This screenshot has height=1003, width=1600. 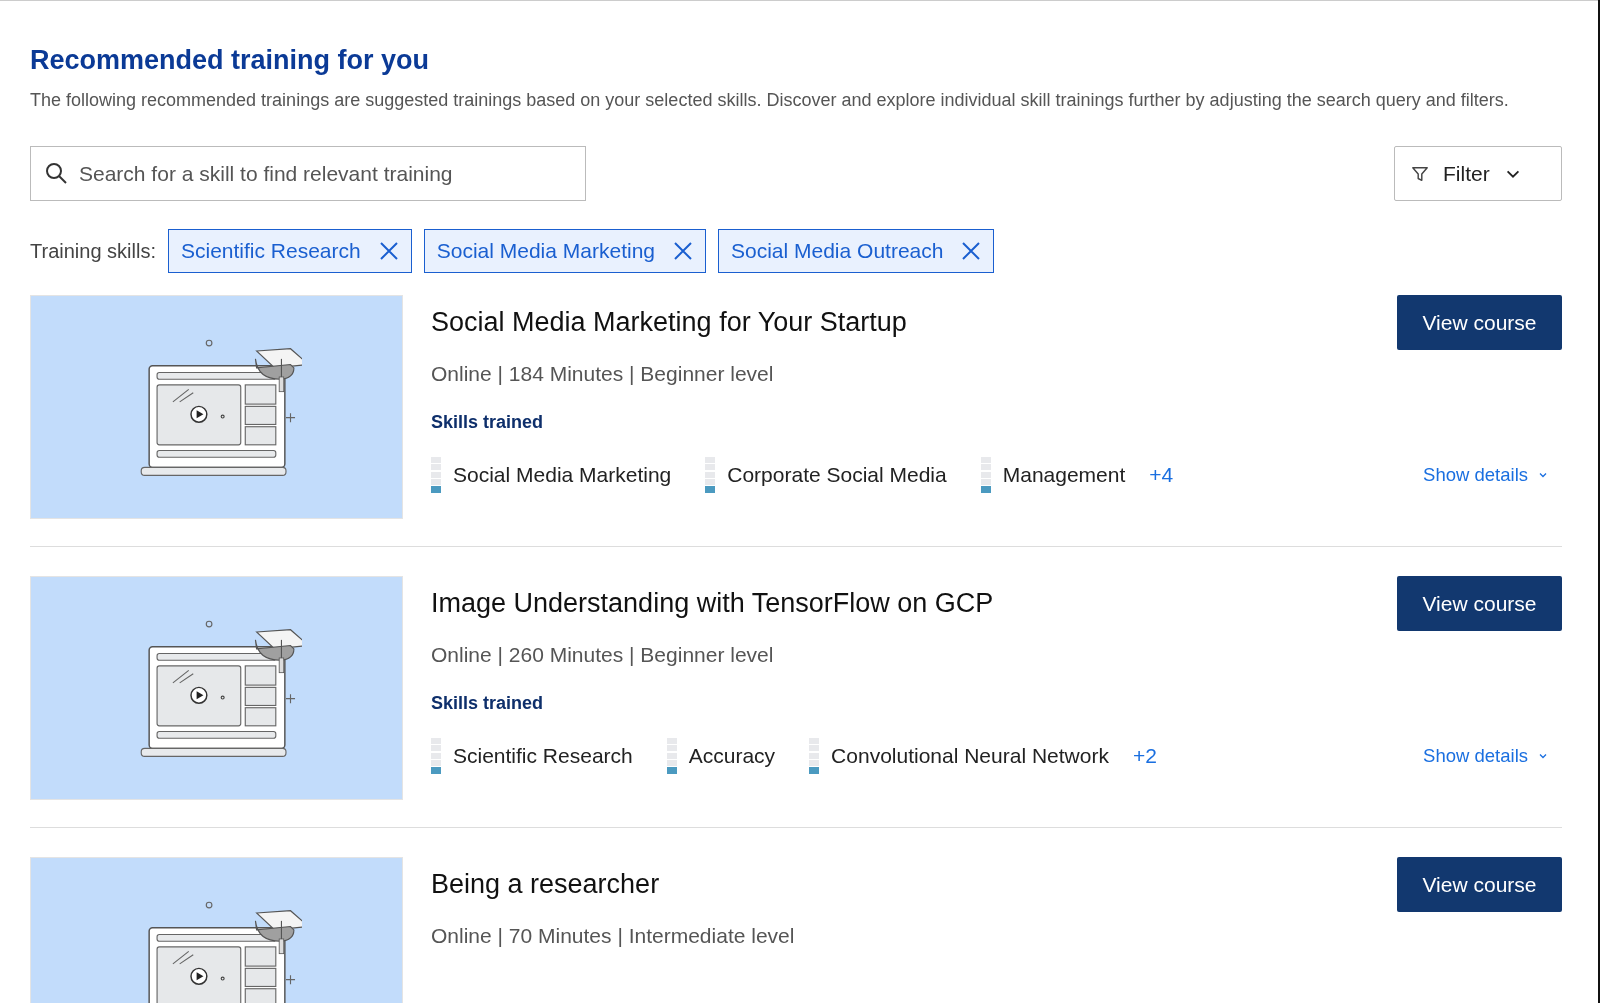 I want to click on page-title: Recommended training for you, so click(x=230, y=60).